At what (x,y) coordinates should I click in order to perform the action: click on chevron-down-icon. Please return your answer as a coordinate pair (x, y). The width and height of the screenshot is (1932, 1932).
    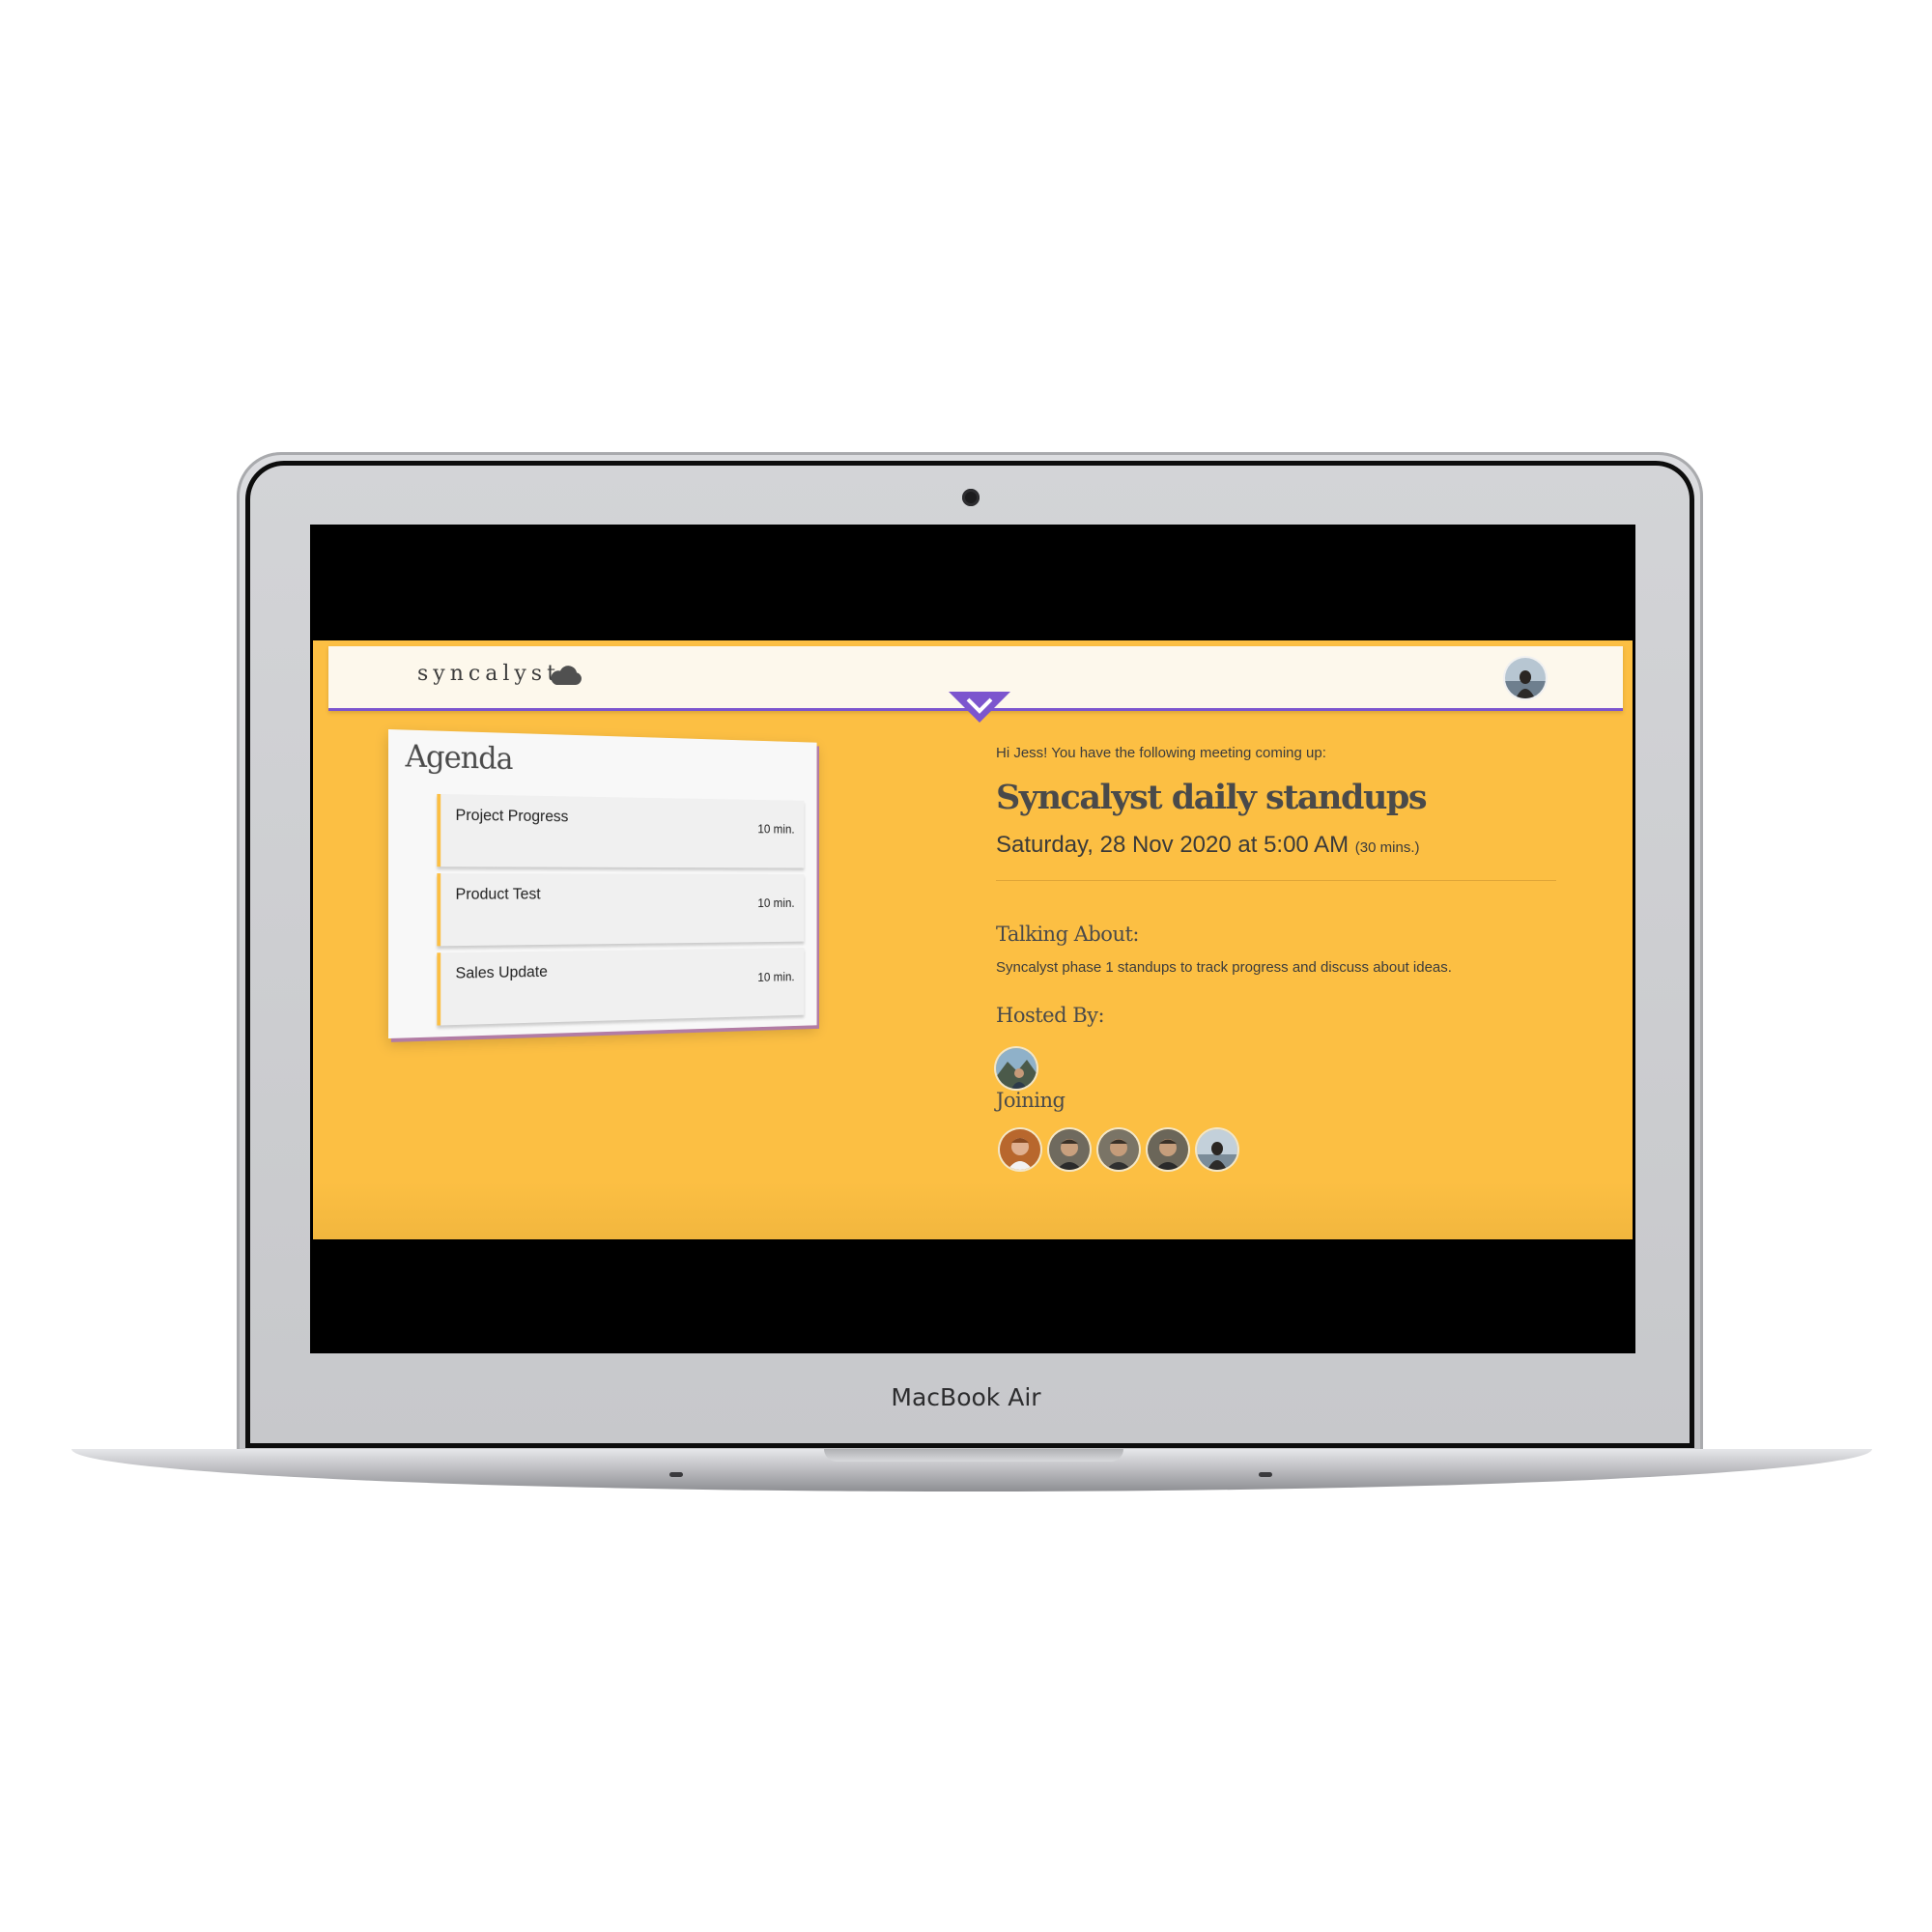
    Looking at the image, I should click on (979, 708).